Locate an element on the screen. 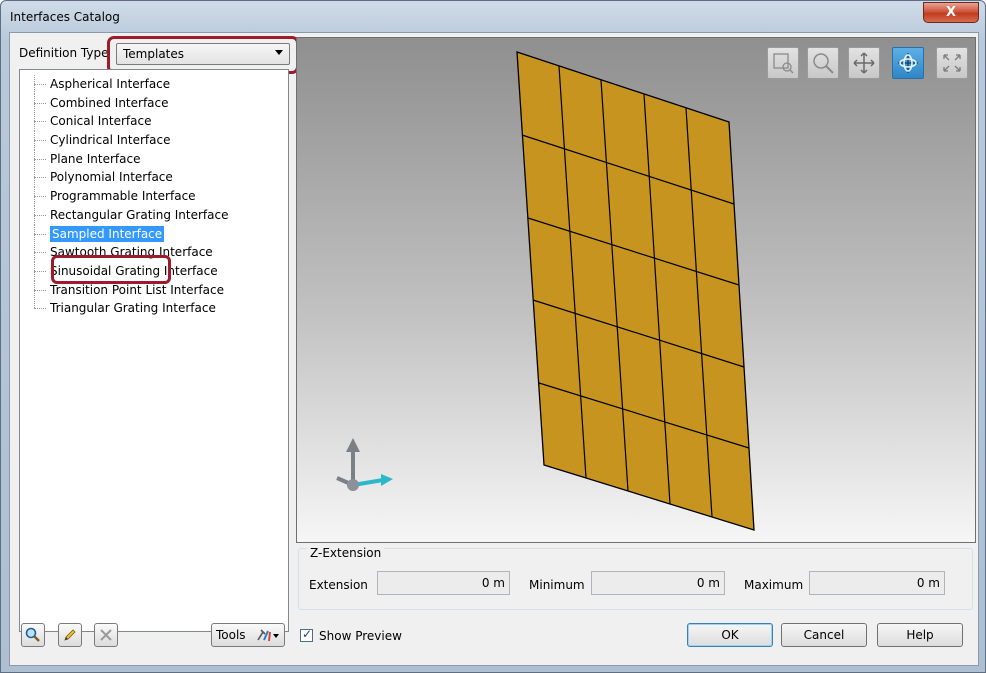 This screenshot has height=673, width=986. tree-item: Conical Interface is located at coordinates (129, 122).